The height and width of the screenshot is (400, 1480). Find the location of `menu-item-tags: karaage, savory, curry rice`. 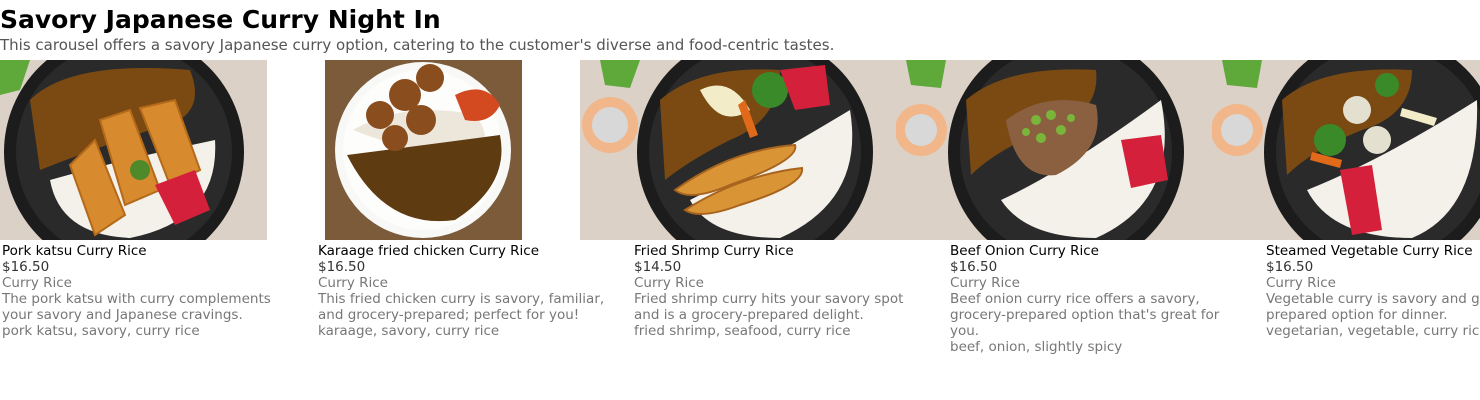

menu-item-tags: karaage, savory, curry rice is located at coordinates (409, 331).